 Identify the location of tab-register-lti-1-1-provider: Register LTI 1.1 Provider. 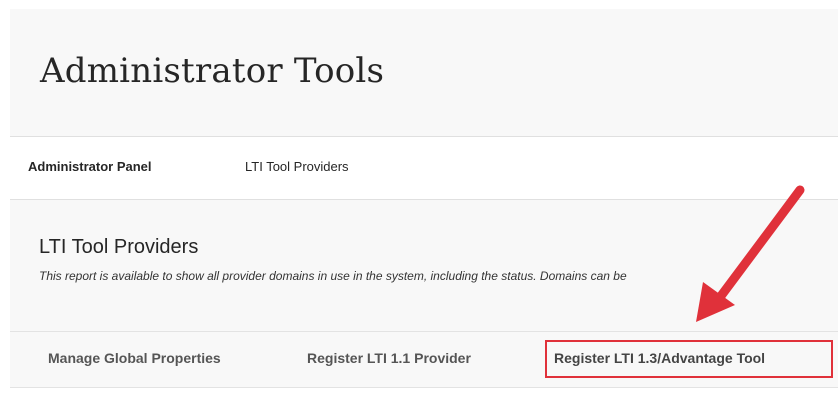
(389, 358).